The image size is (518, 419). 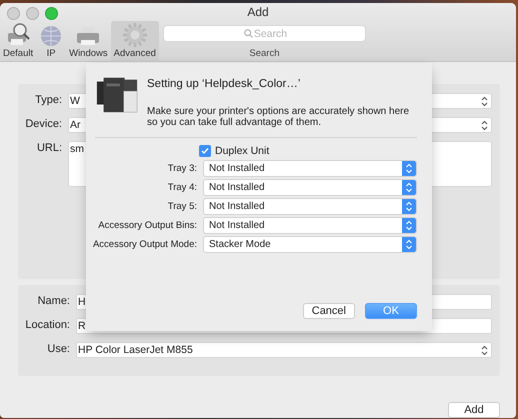 I want to click on option-popup: Stacker Mode, so click(x=310, y=244).